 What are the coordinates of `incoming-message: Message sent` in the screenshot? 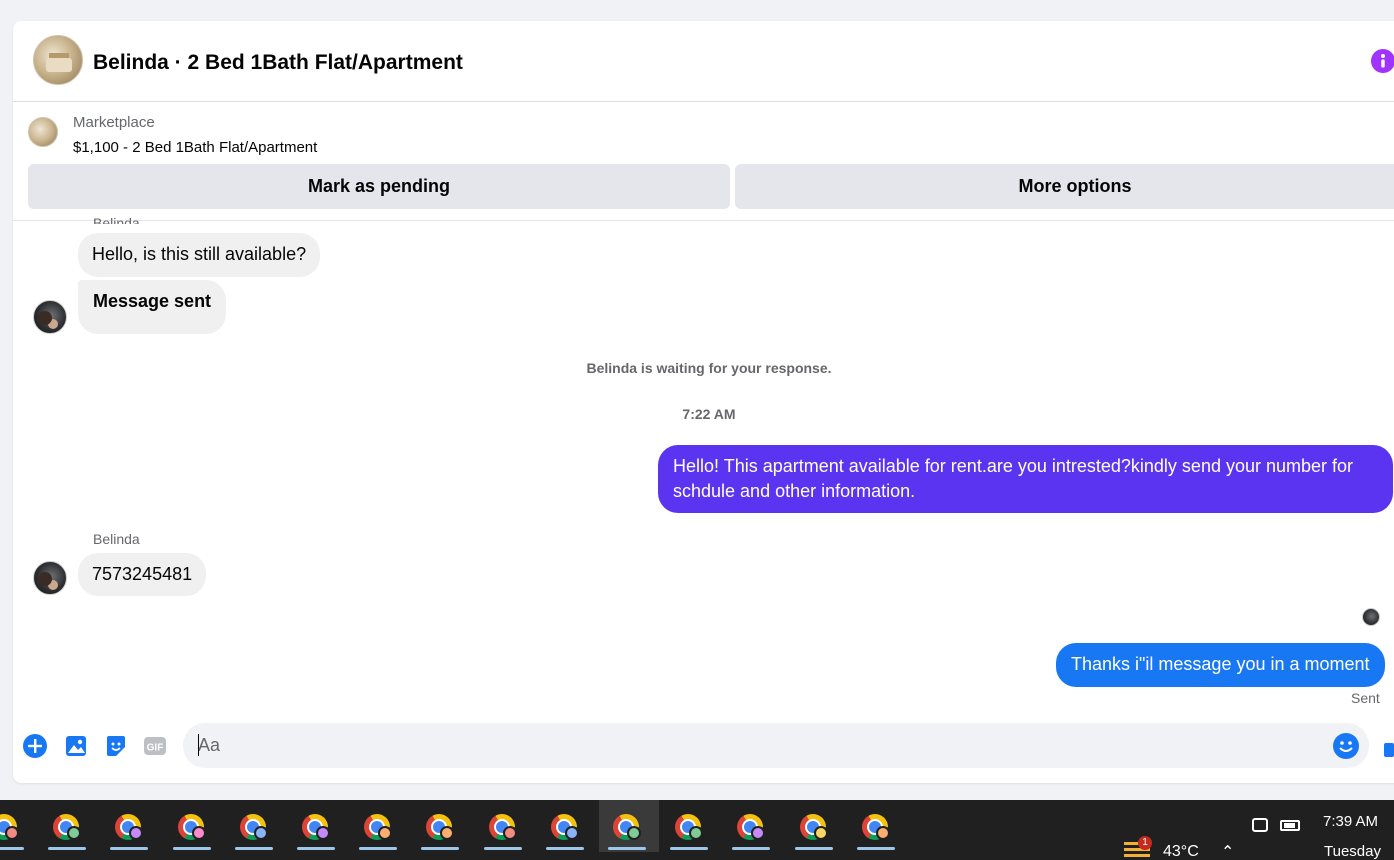 It's located at (152, 307).